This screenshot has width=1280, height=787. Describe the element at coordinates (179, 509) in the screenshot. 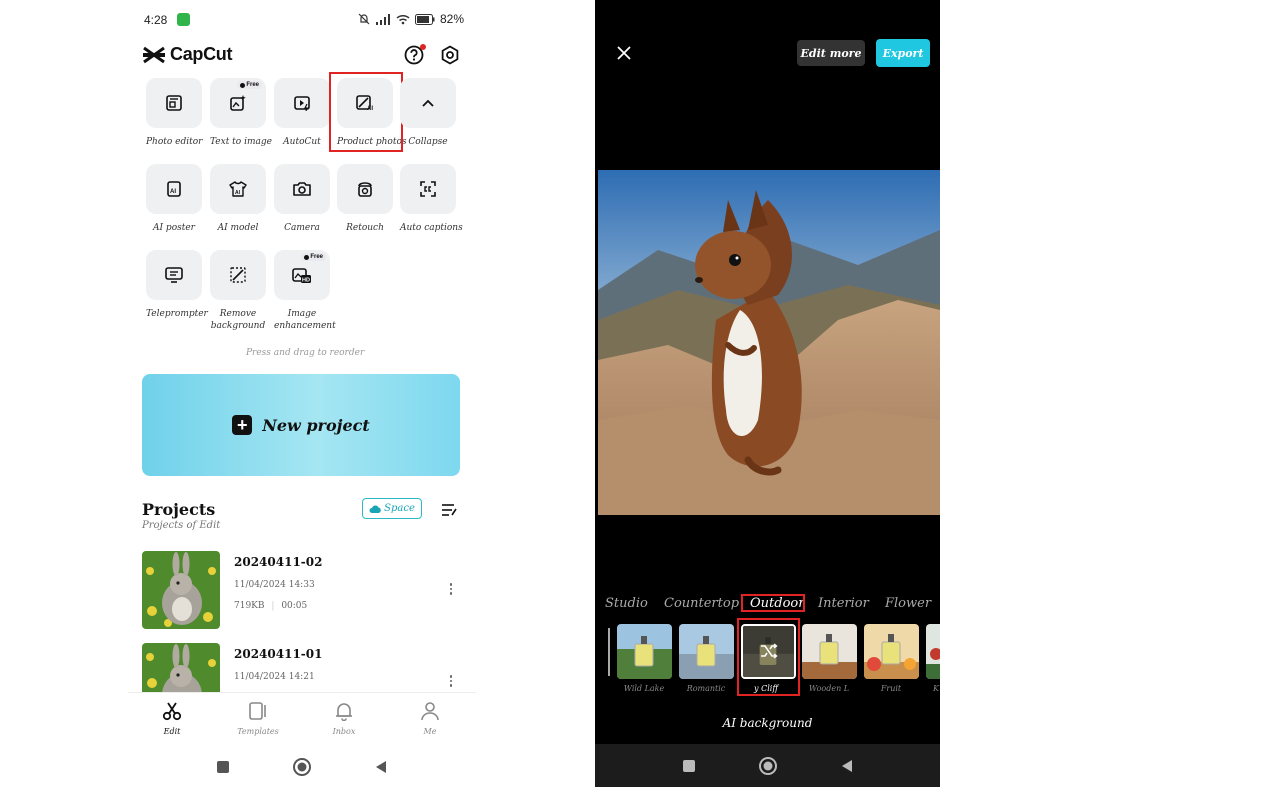

I see `projects-title: Projects` at that location.